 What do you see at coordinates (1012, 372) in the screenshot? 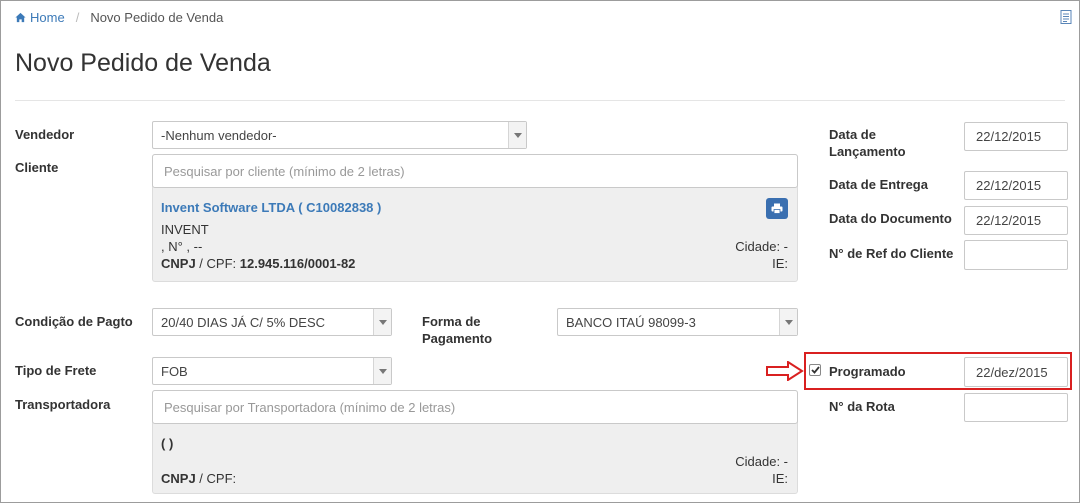
I see `programado-value: 22/dez/2015` at bounding box center [1012, 372].